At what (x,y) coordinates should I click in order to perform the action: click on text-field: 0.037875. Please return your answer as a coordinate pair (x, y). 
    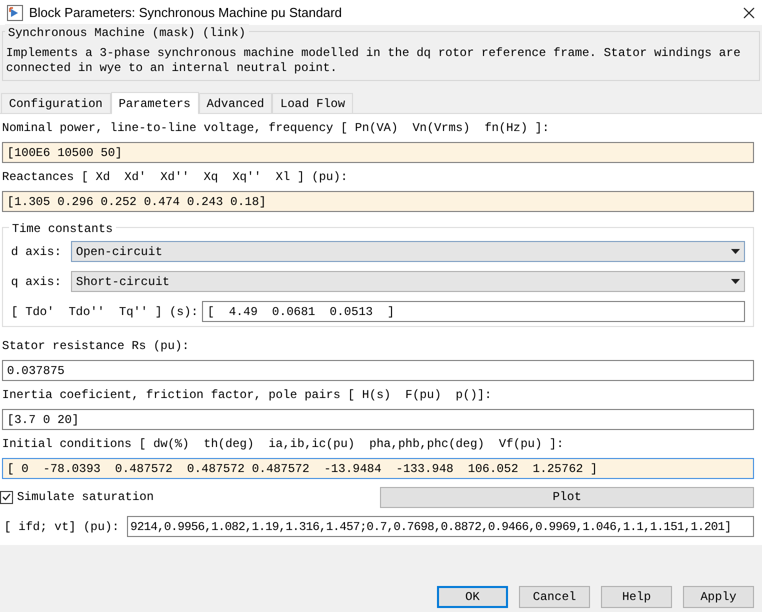
    Looking at the image, I should click on (378, 370).